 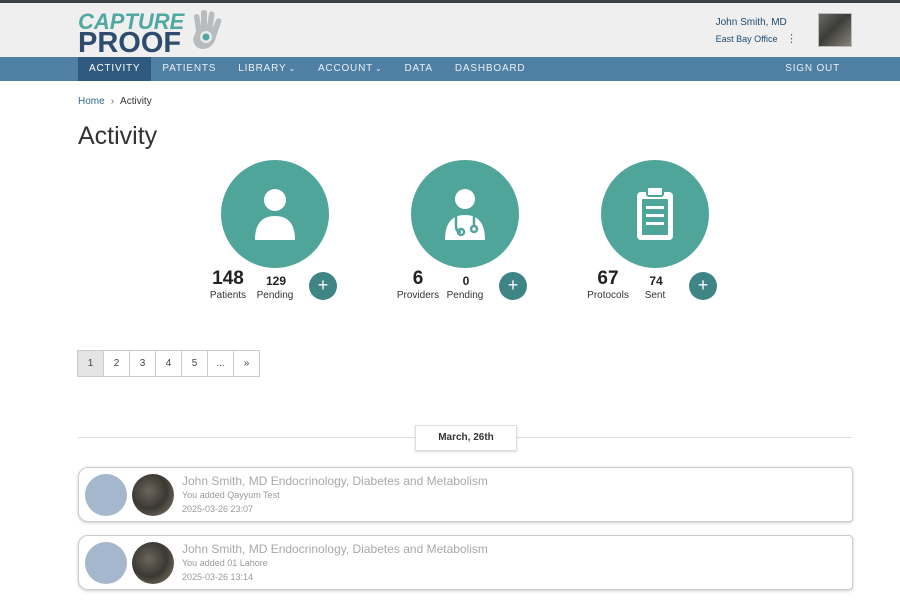 I want to click on stat-providers: 6 0 Providers Pending +, so click(x=479, y=235).